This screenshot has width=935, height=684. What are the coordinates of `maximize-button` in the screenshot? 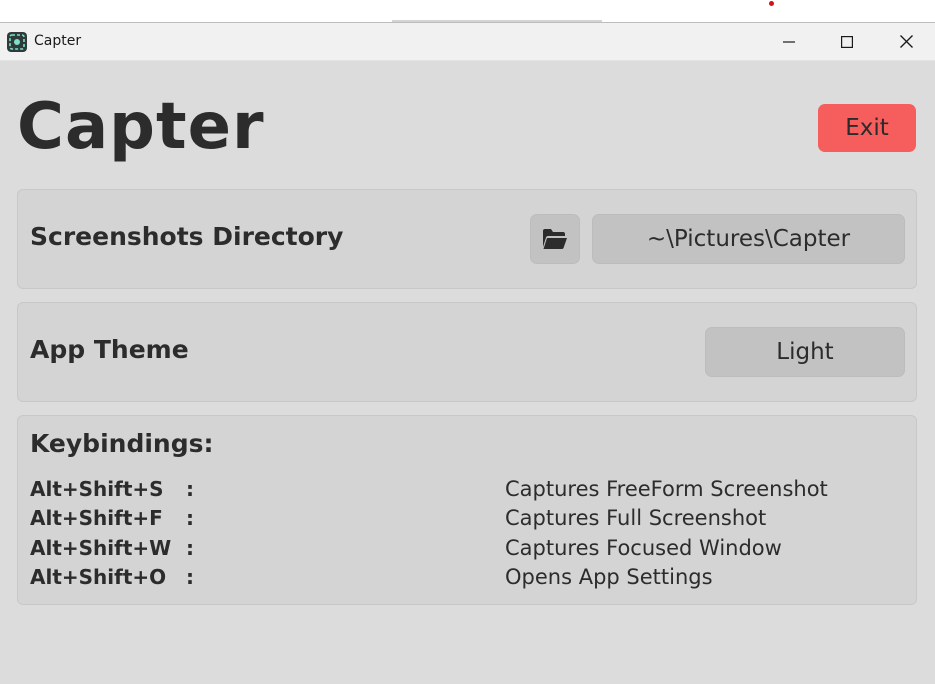 It's located at (847, 41).